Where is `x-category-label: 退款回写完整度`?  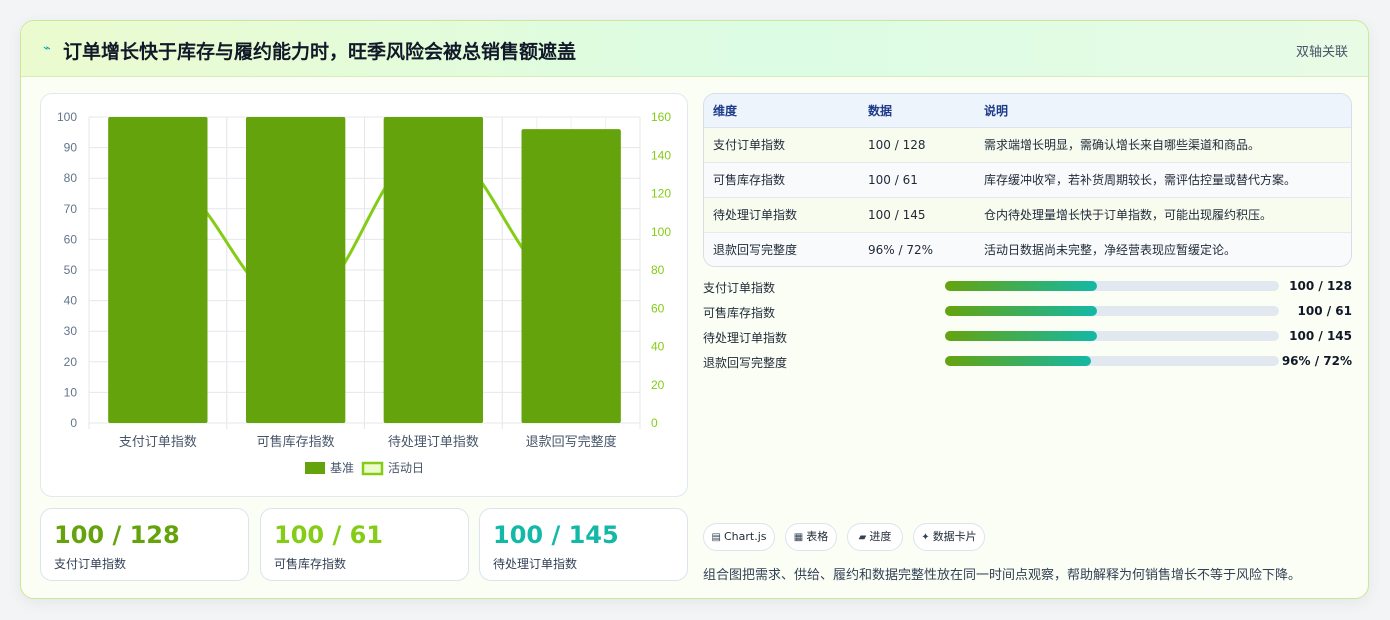 x-category-label: 退款回写完整度 is located at coordinates (571, 442).